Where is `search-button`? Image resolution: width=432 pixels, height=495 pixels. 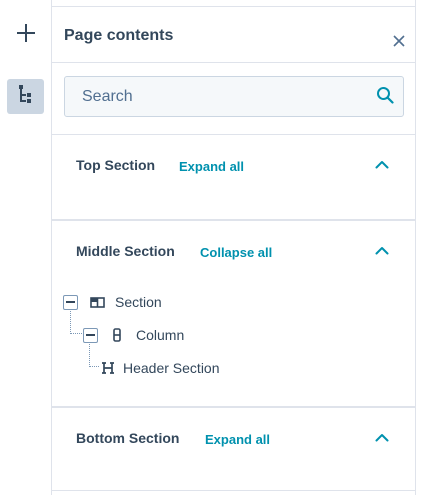
search-button is located at coordinates (385, 97).